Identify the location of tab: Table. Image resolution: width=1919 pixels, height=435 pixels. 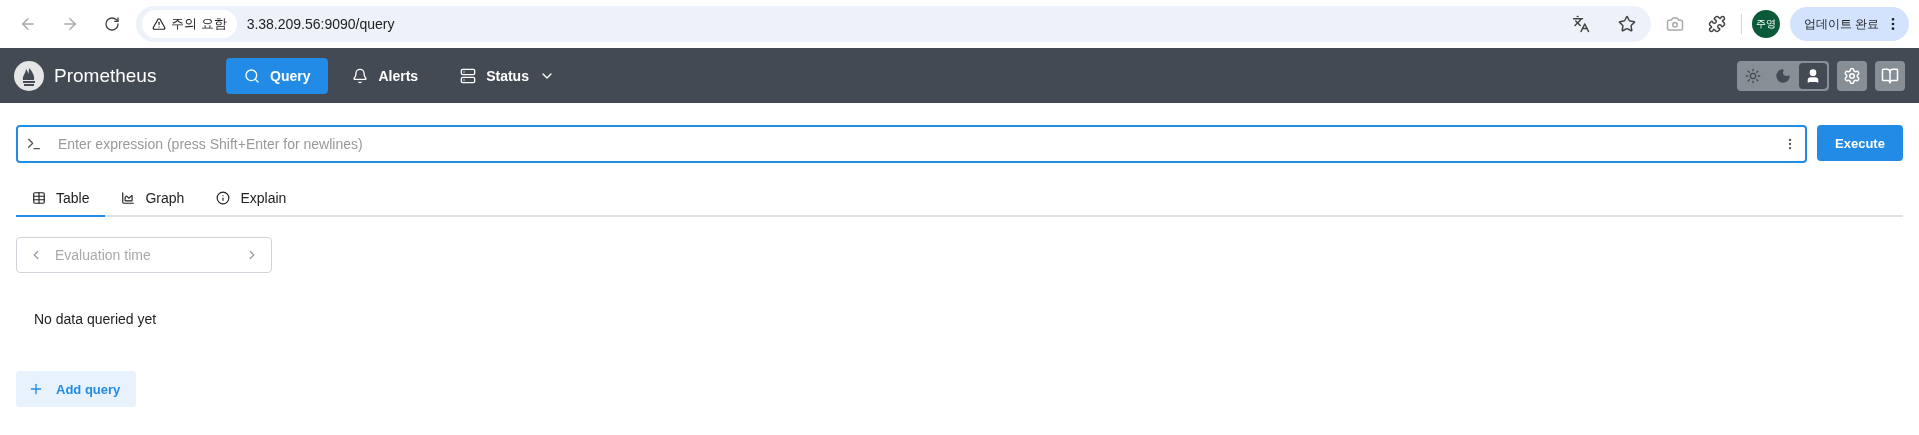
(61, 199).